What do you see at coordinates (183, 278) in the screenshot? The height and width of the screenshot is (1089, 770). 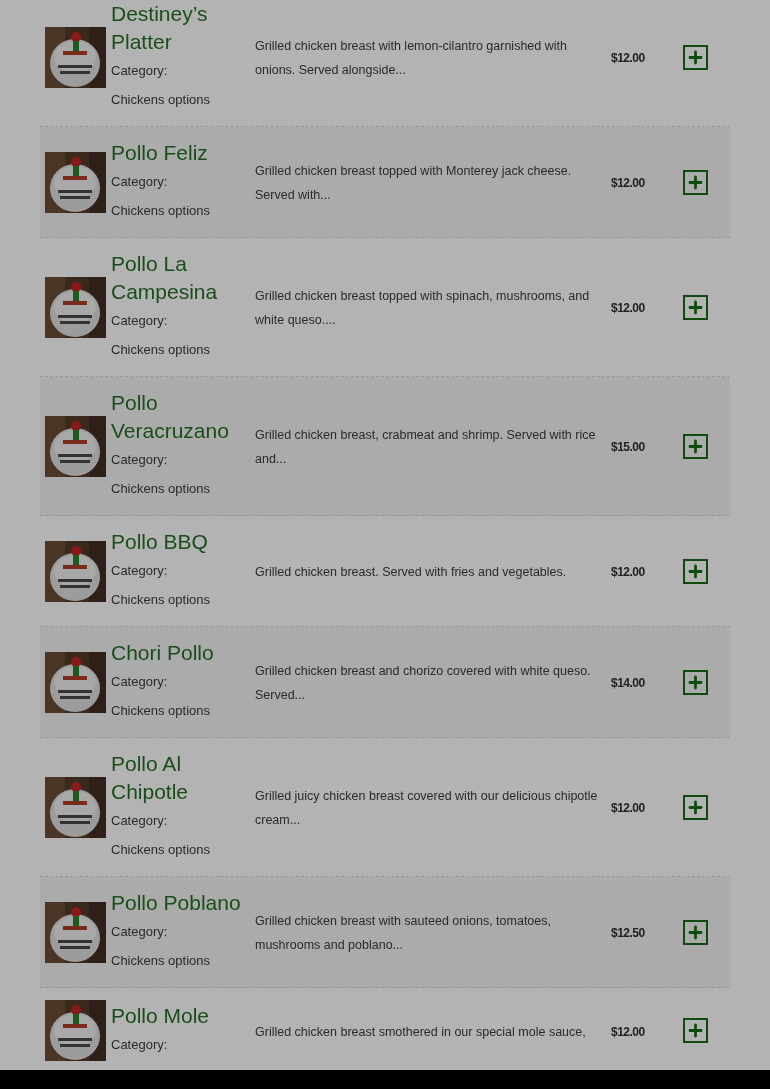 I see `item-name: Pollo La Campesina` at bounding box center [183, 278].